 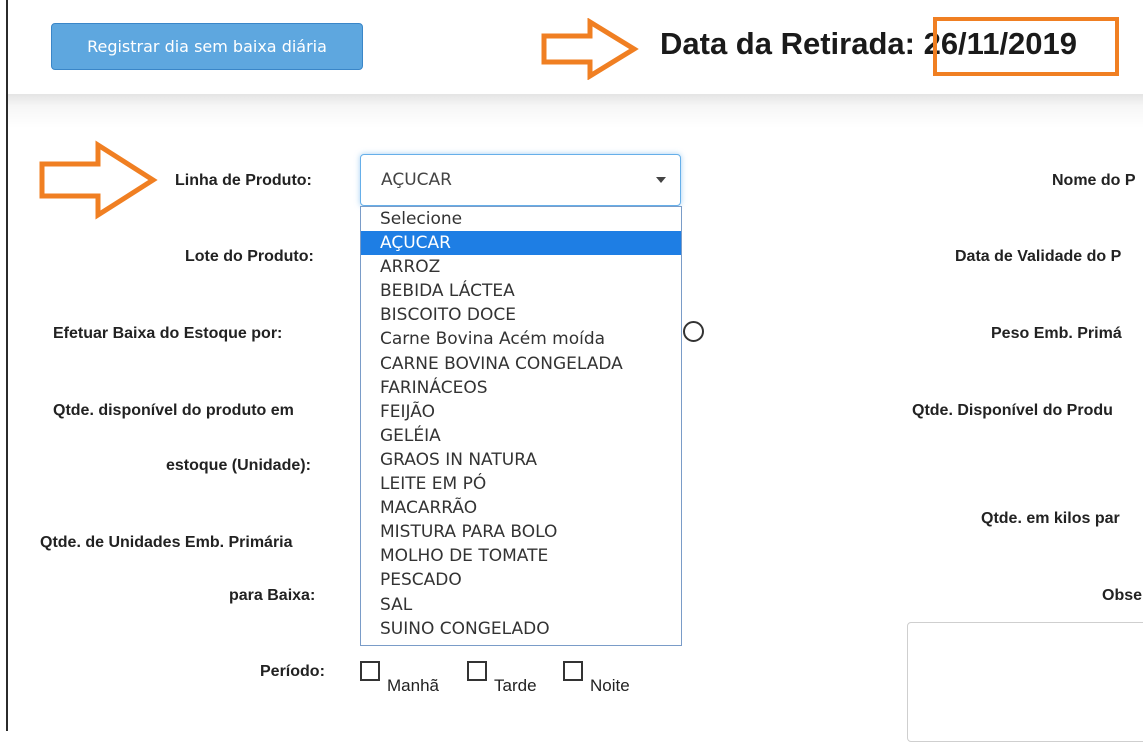 What do you see at coordinates (413, 685) in the screenshot?
I see `period-morning-label: Manhã` at bounding box center [413, 685].